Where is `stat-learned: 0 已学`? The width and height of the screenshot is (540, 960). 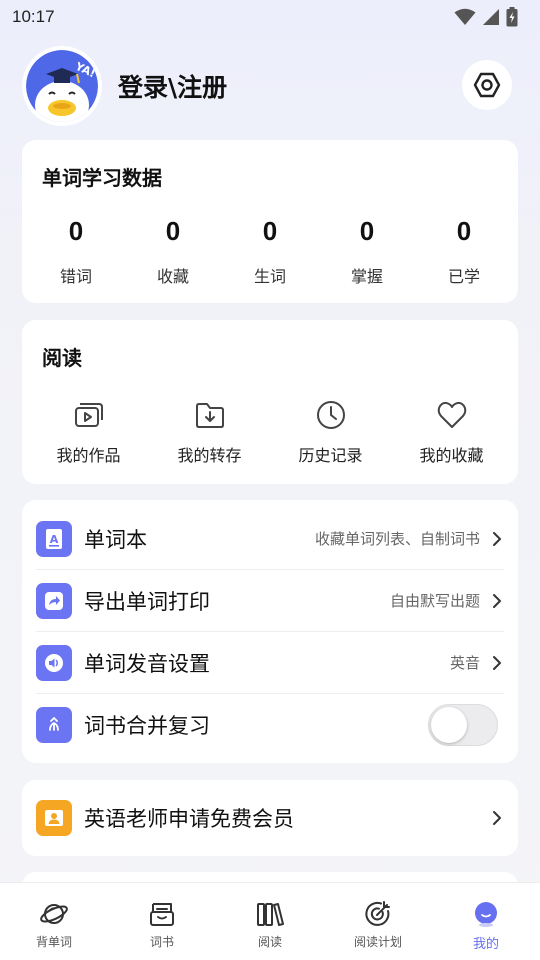 stat-learned: 0 已学 is located at coordinates (464, 251).